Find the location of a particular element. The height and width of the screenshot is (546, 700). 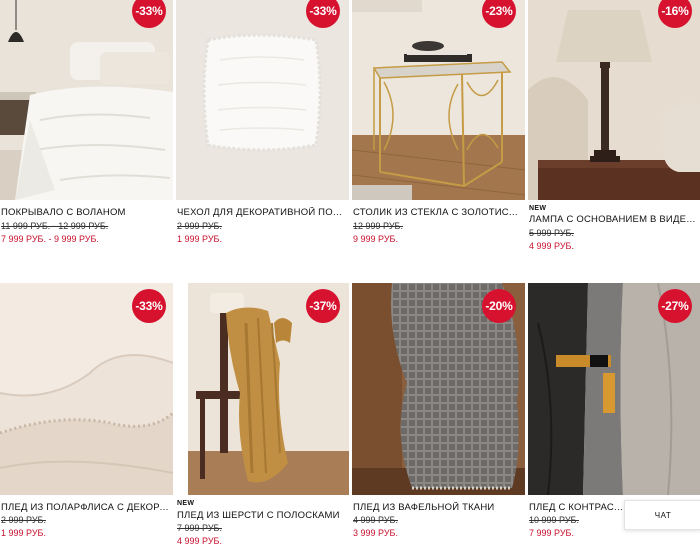

old-price: 12 999 РУБ. is located at coordinates (378, 226).